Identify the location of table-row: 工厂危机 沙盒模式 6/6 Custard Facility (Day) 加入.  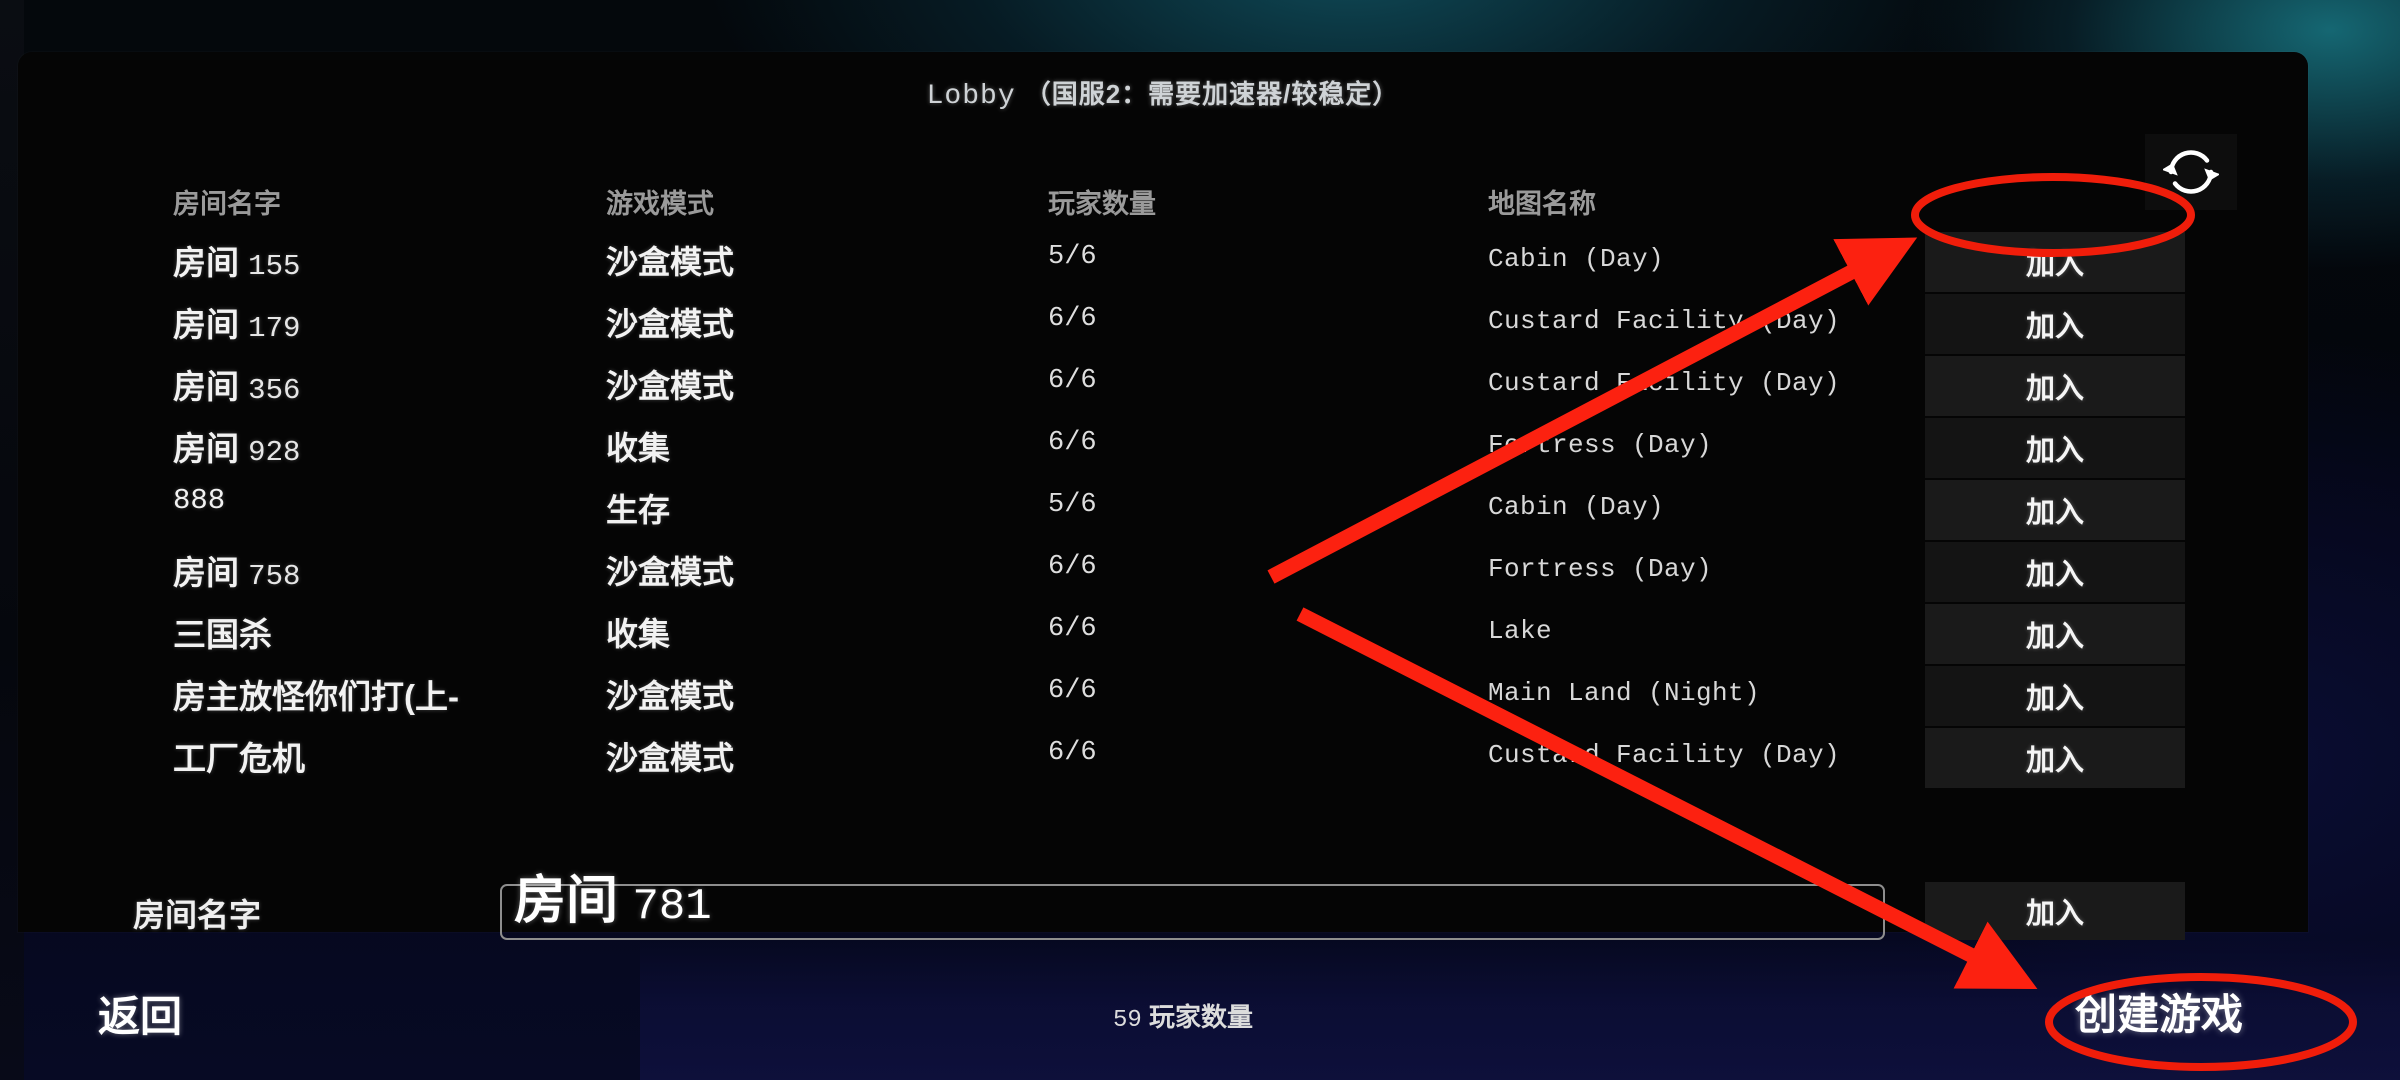
(1163, 759).